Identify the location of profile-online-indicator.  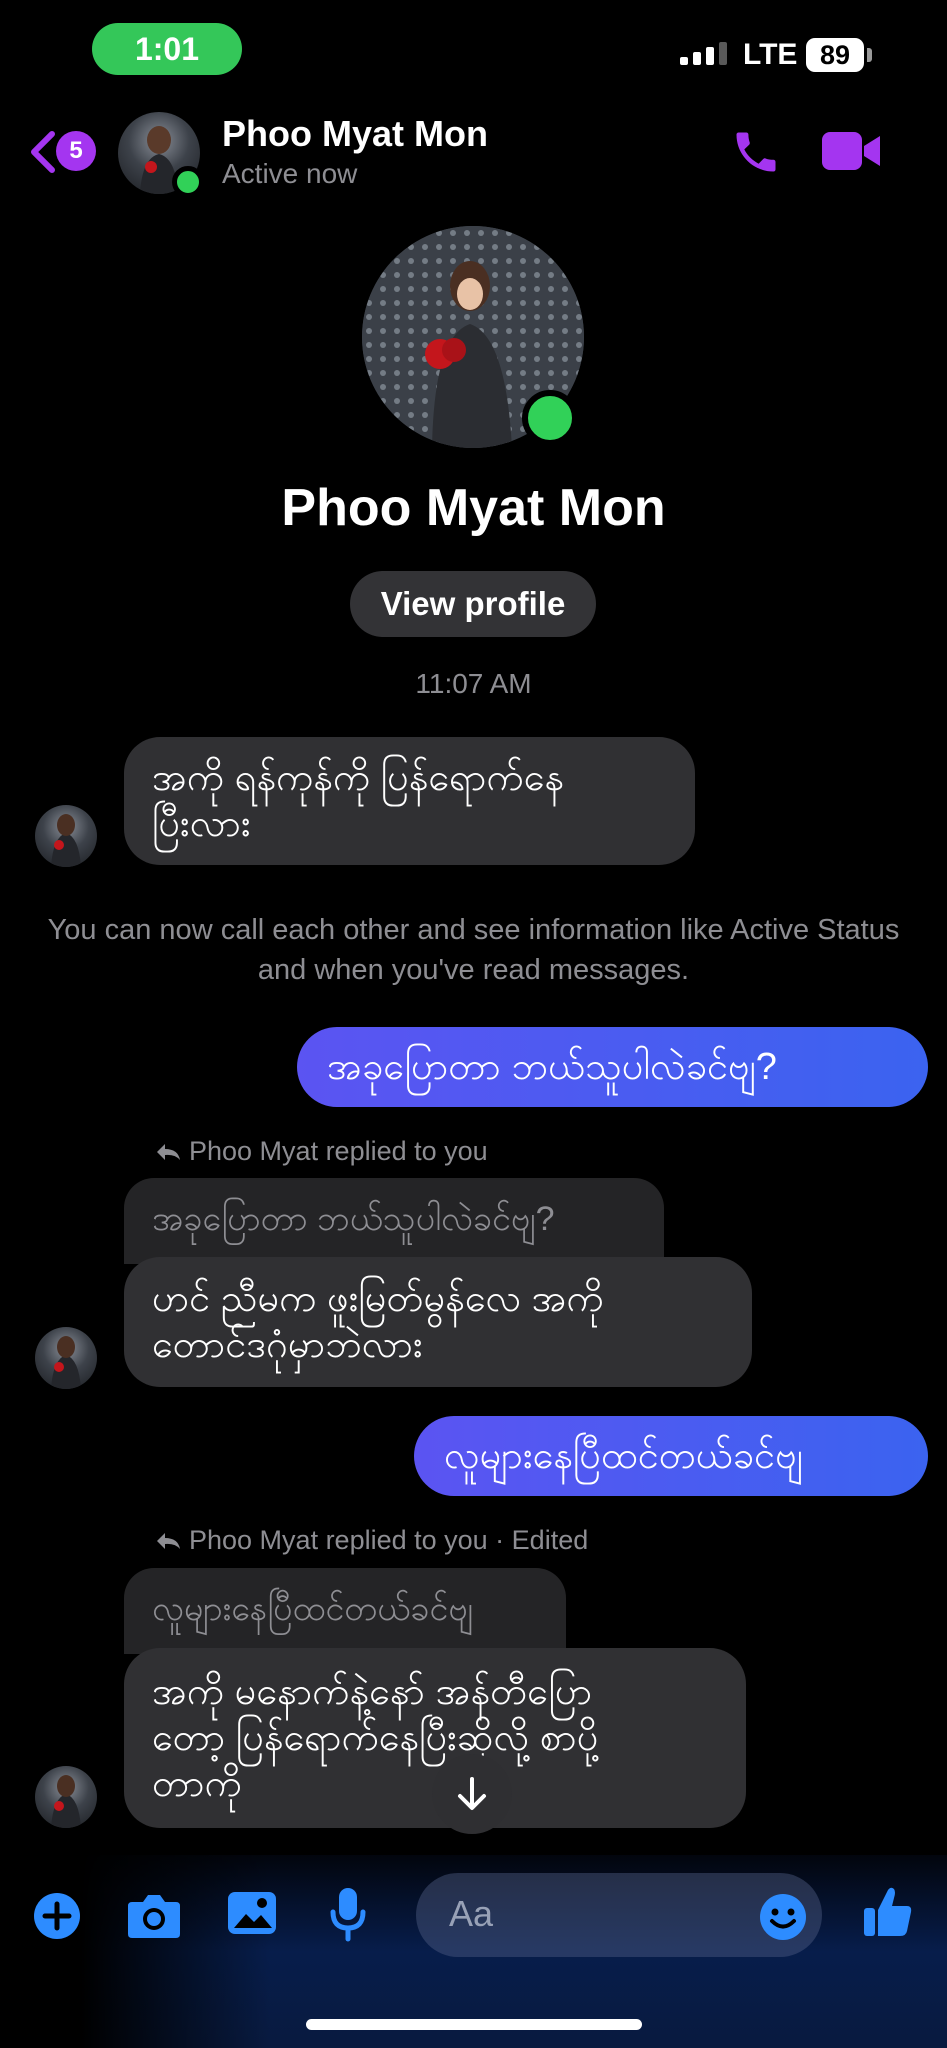
(550, 418).